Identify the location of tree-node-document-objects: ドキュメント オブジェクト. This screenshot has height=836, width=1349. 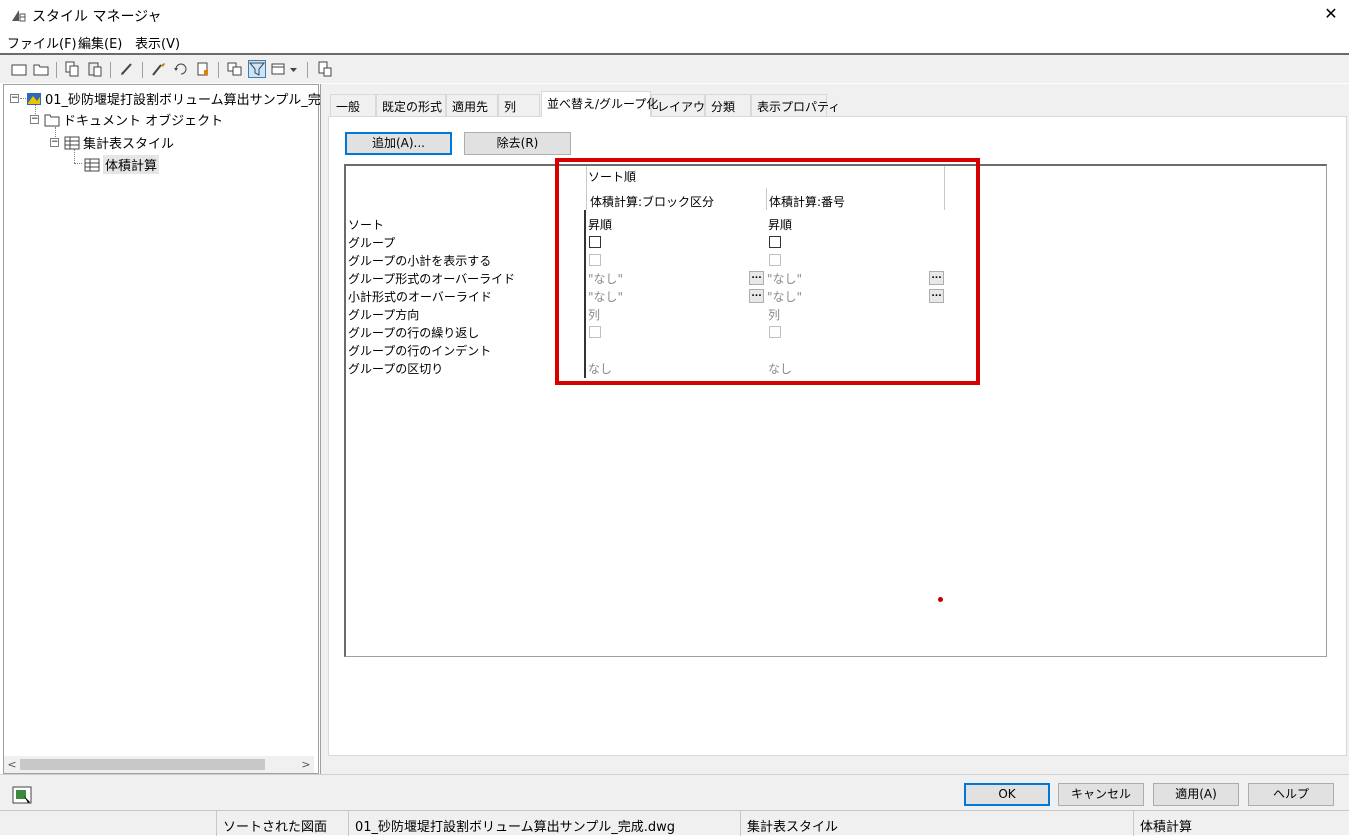
(133, 119).